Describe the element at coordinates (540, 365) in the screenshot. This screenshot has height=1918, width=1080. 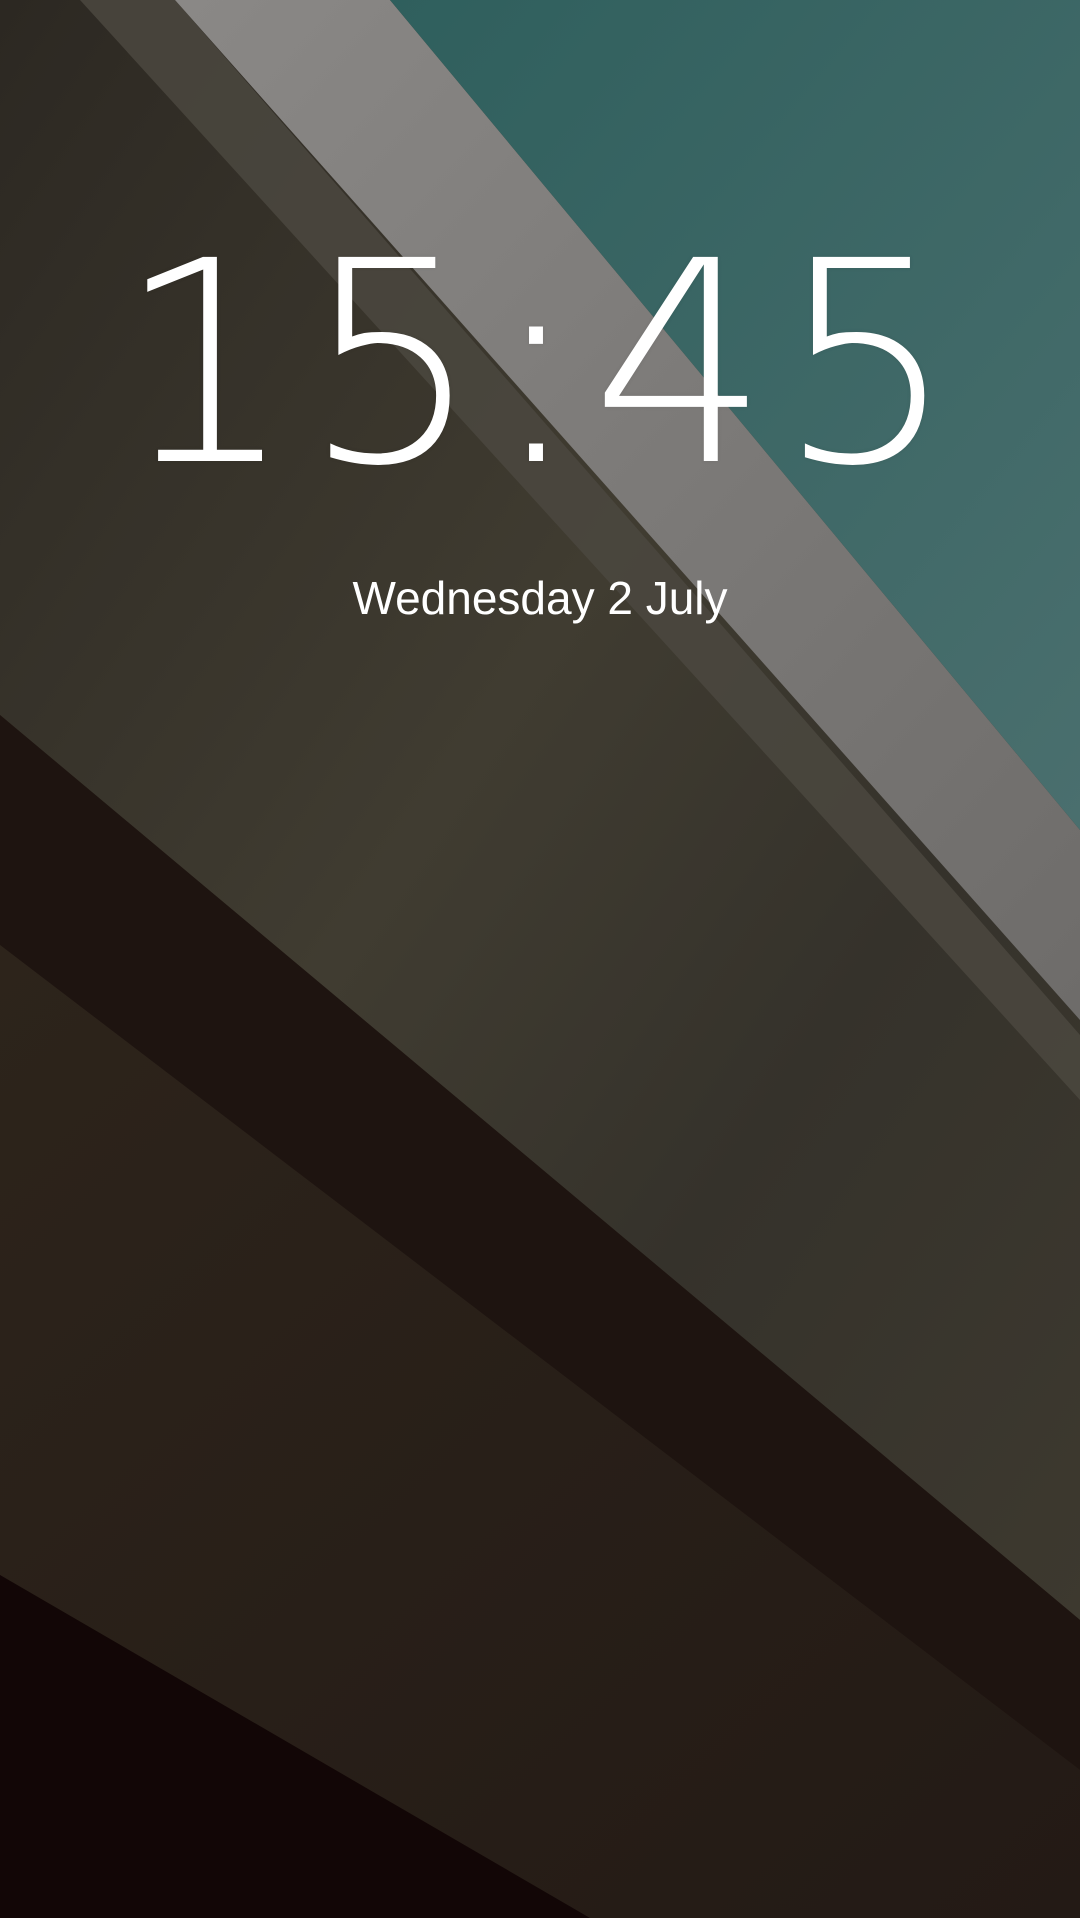
I see `lockscreen-clock: 15:45` at that location.